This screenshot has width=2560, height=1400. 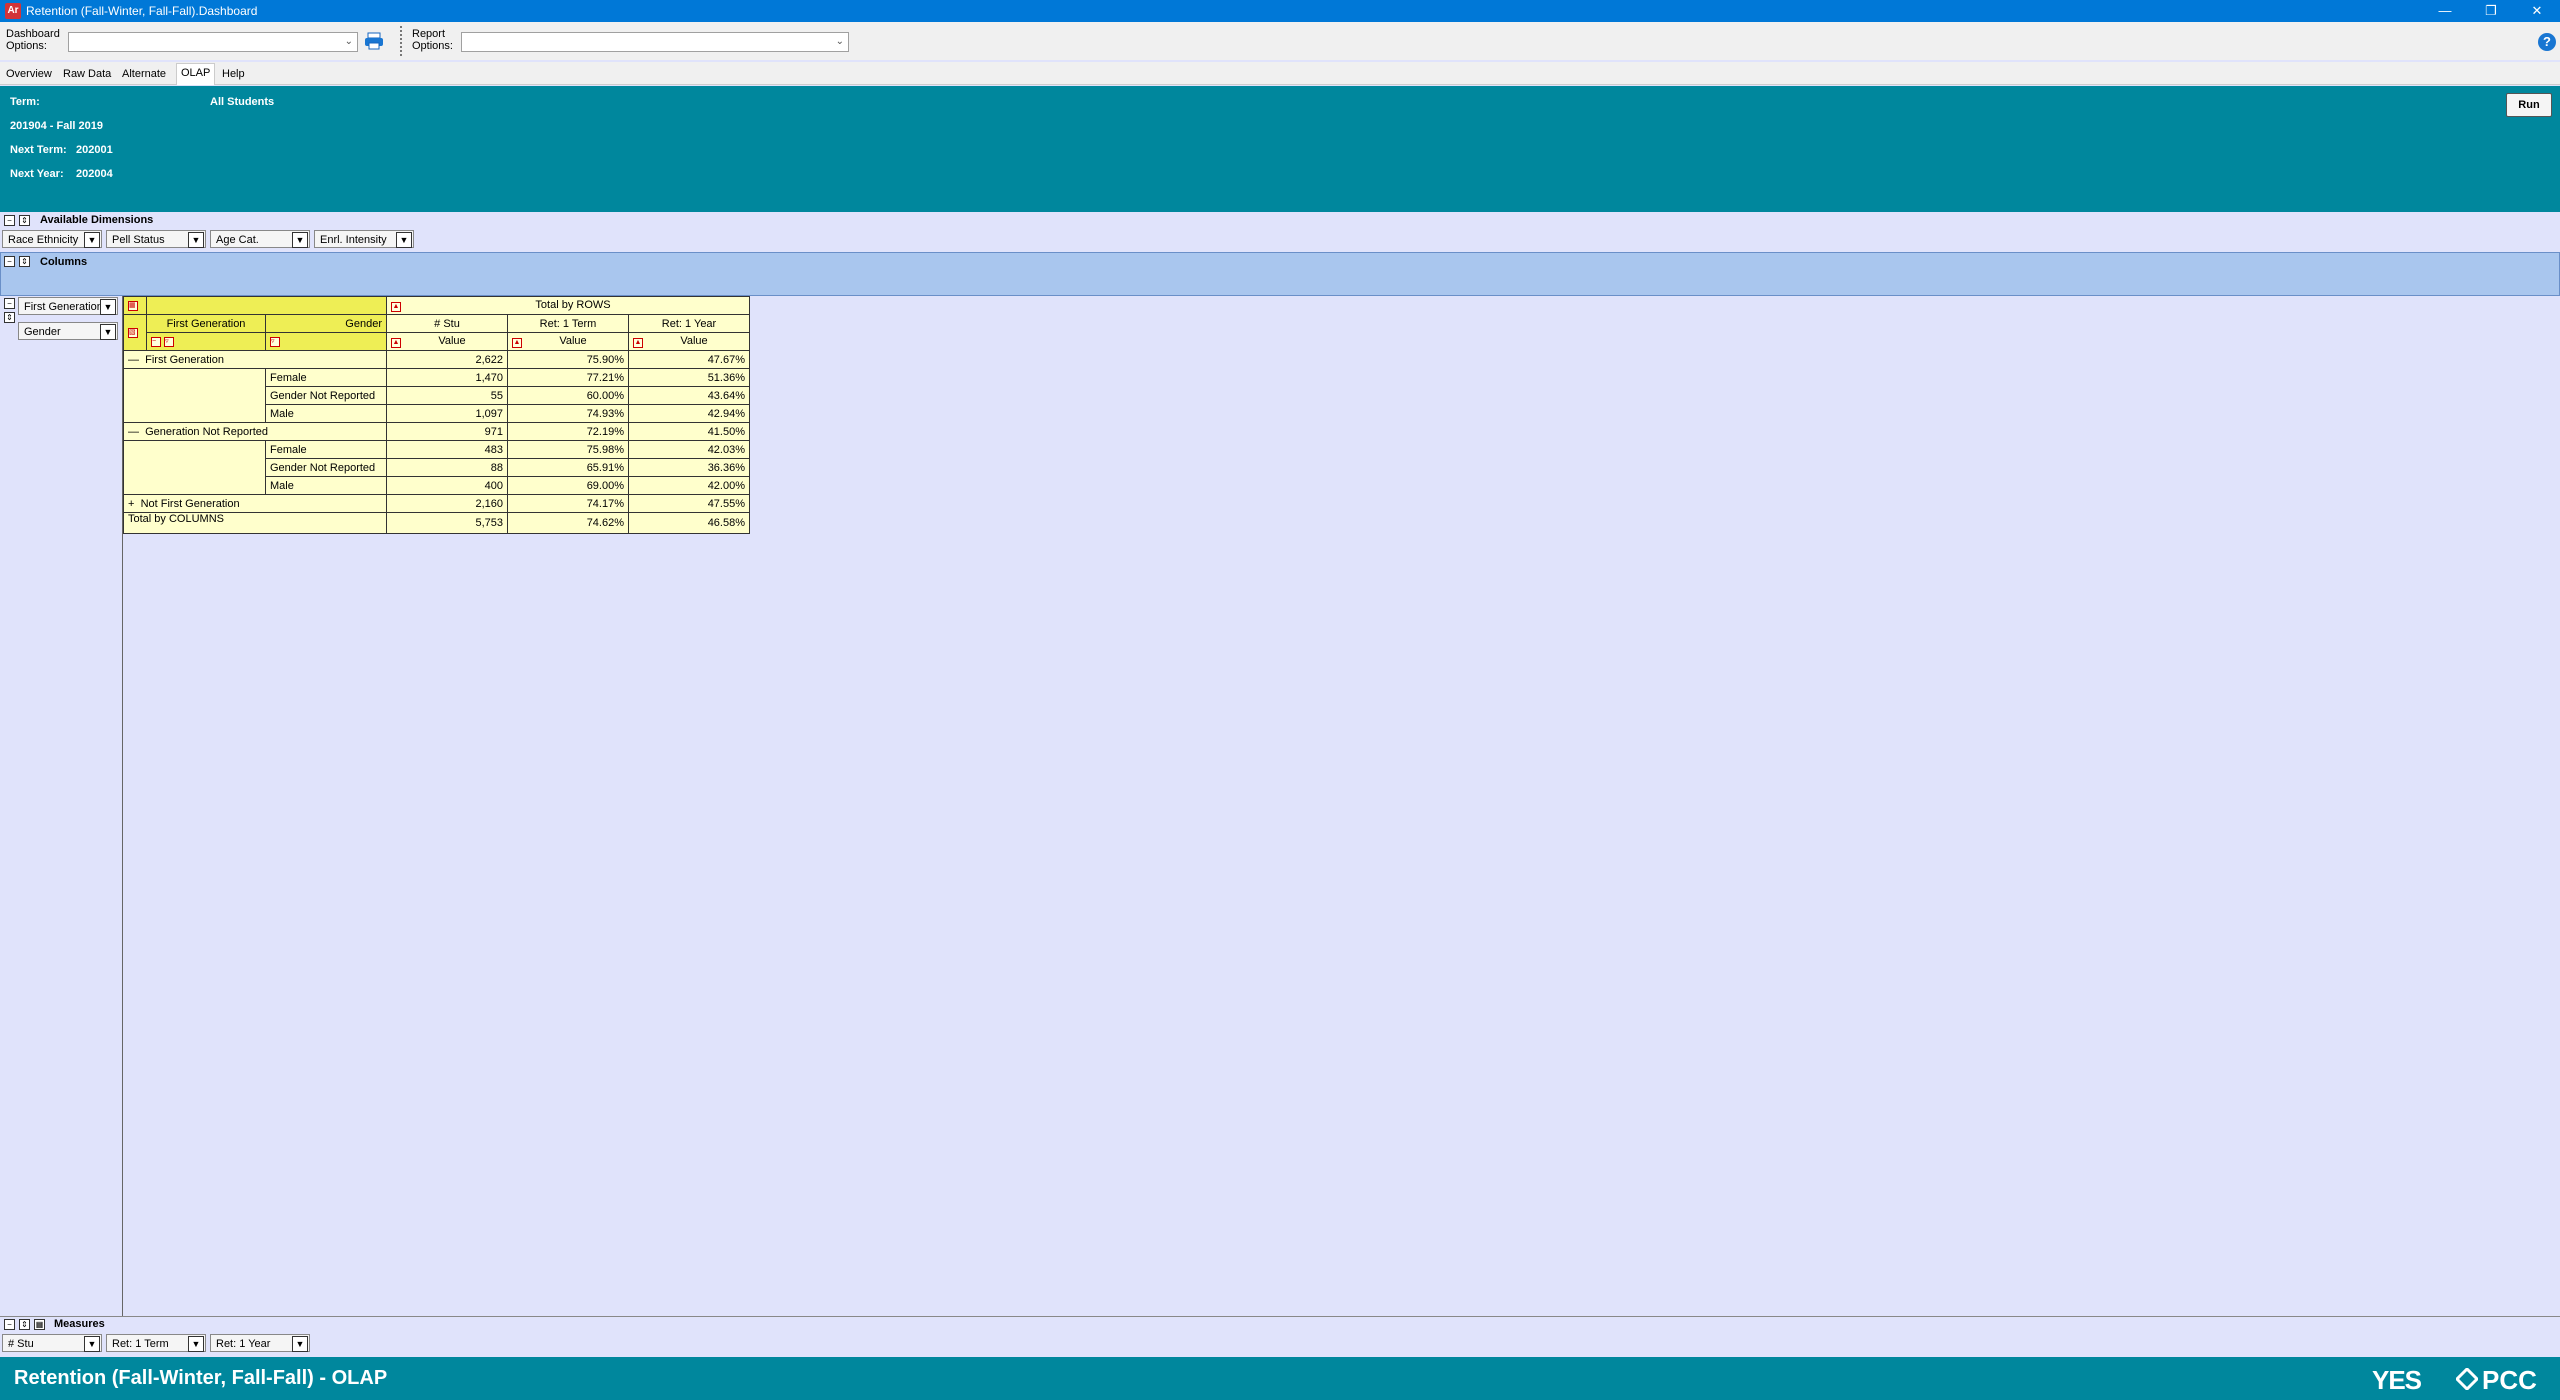 What do you see at coordinates (144, 74) in the screenshot?
I see `tab-alternate: Alternate` at bounding box center [144, 74].